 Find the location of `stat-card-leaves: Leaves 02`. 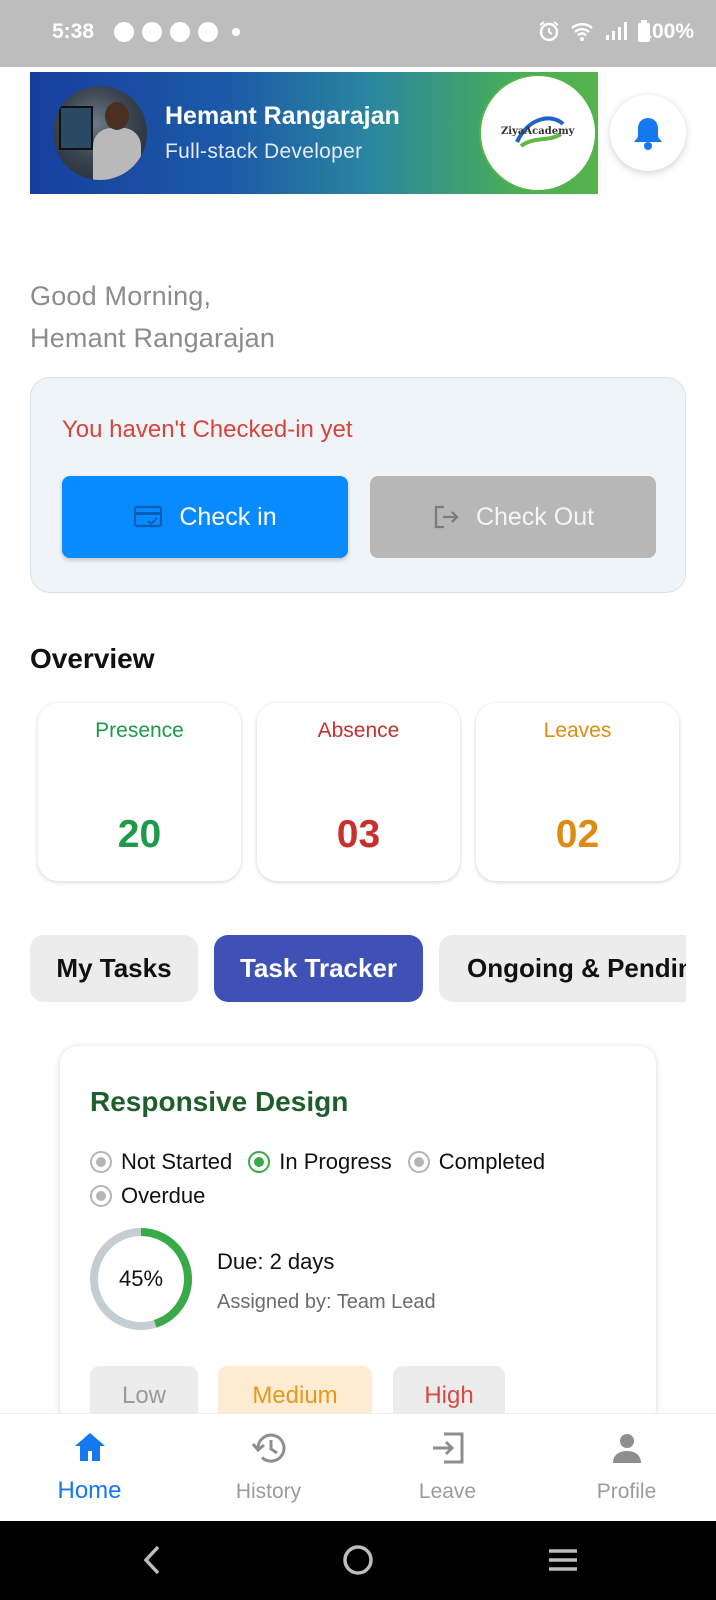

stat-card-leaves: Leaves 02 is located at coordinates (577, 792).